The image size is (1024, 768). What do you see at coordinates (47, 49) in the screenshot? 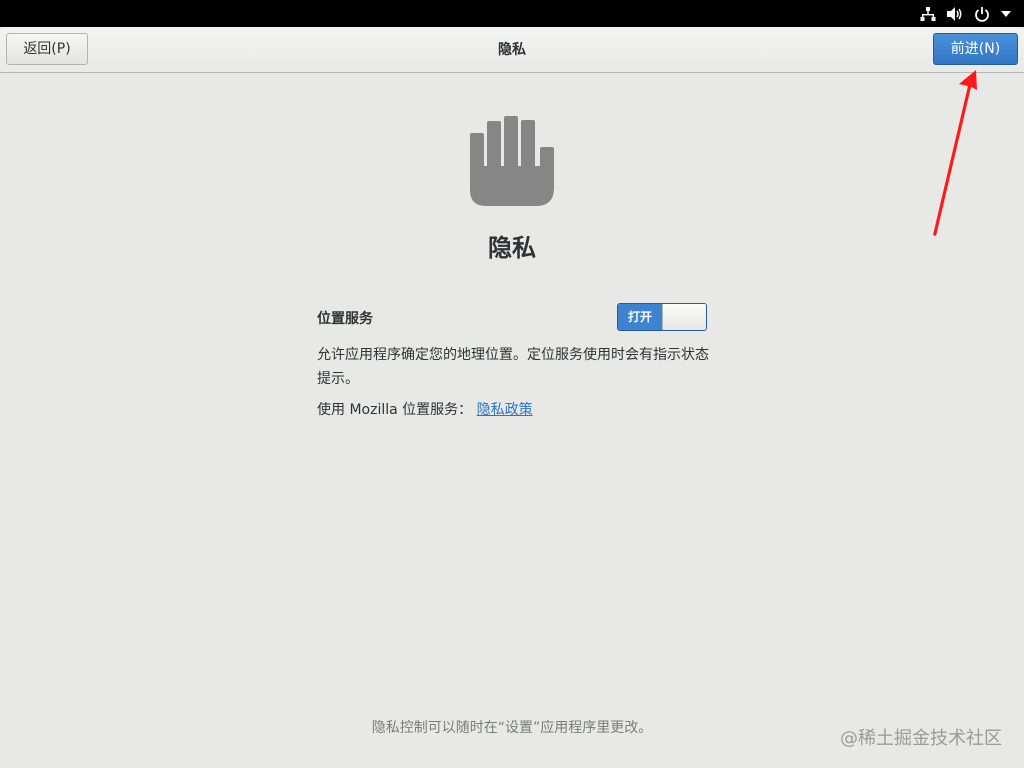
I see `back-button: 返回(P)` at bounding box center [47, 49].